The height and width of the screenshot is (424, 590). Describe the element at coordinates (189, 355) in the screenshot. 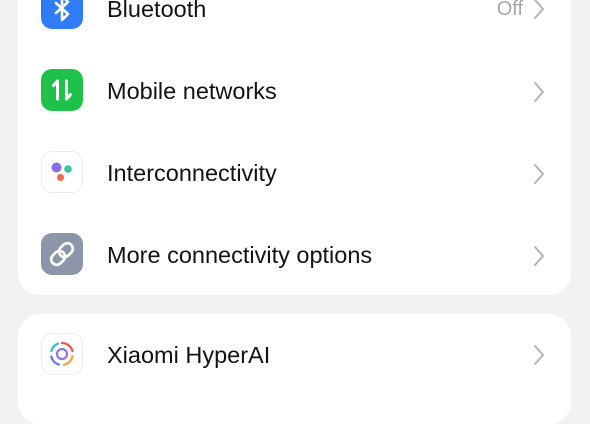

I see `settings-row-label: Xiaomi HyperAI` at that location.